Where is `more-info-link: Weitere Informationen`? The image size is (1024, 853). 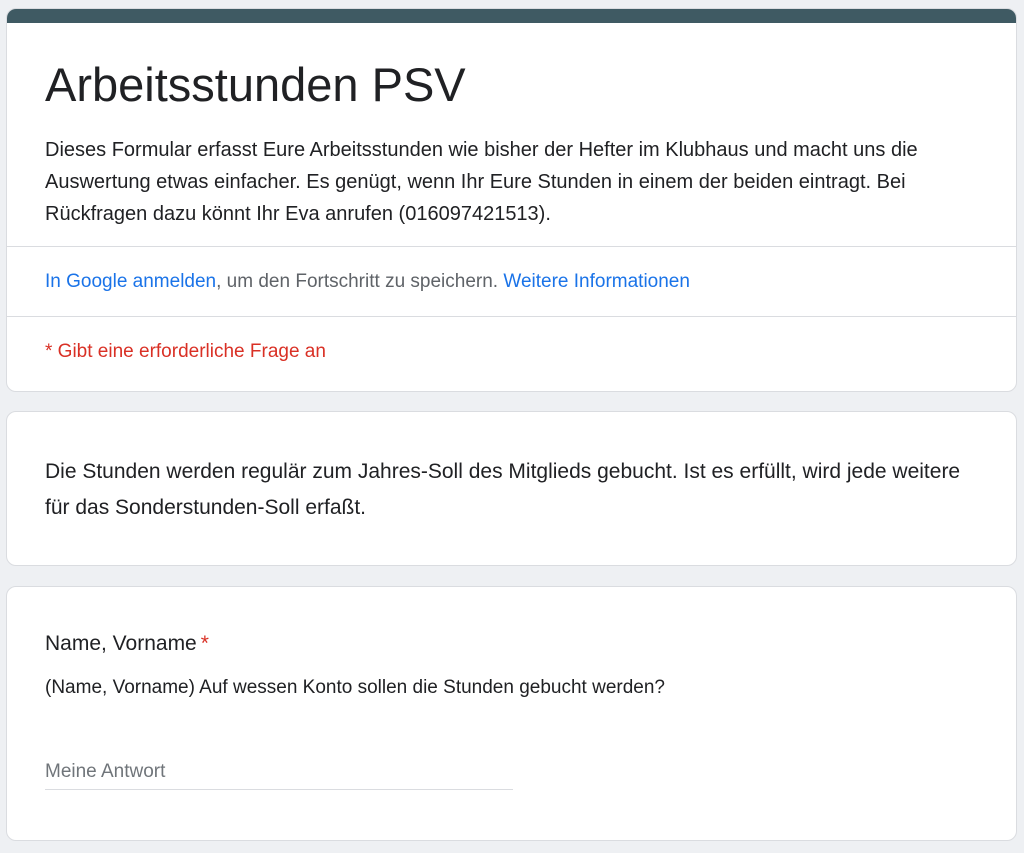
more-info-link: Weitere Informationen is located at coordinates (596, 281).